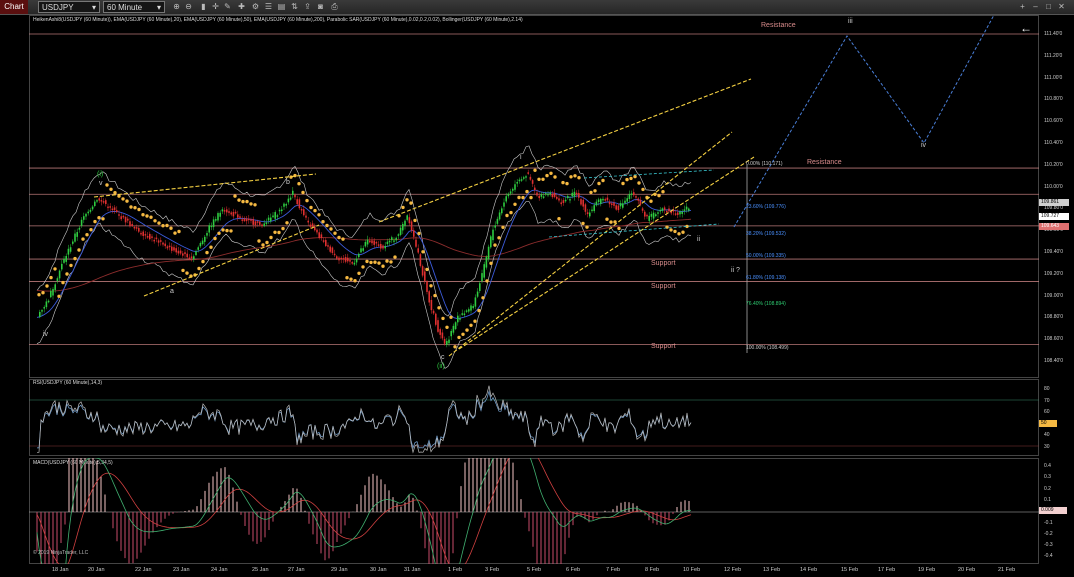  What do you see at coordinates (1056, 196) in the screenshot?
I see `price-axis` at bounding box center [1056, 196].